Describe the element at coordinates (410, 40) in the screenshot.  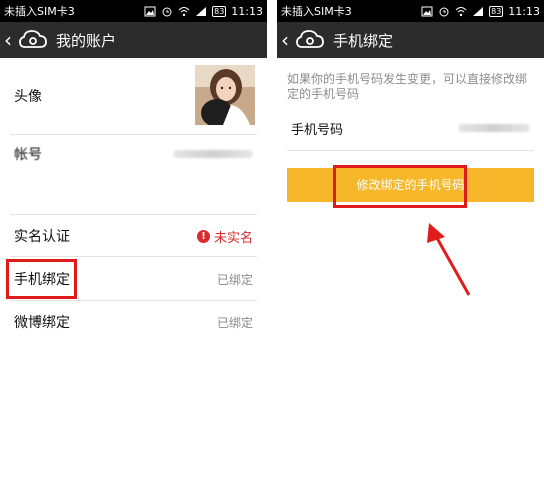
I see `title-bar: ‹ 手机绑定` at that location.